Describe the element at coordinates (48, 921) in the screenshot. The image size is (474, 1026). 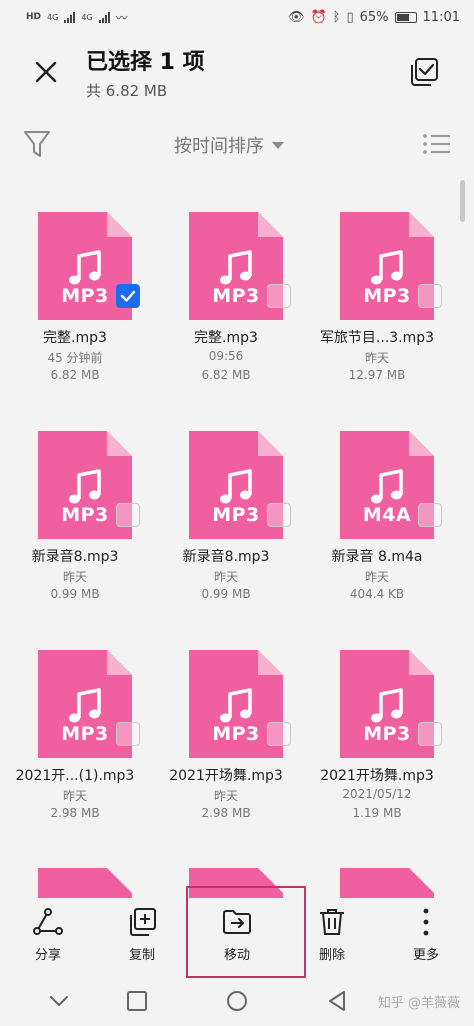
I see `share-icon` at that location.